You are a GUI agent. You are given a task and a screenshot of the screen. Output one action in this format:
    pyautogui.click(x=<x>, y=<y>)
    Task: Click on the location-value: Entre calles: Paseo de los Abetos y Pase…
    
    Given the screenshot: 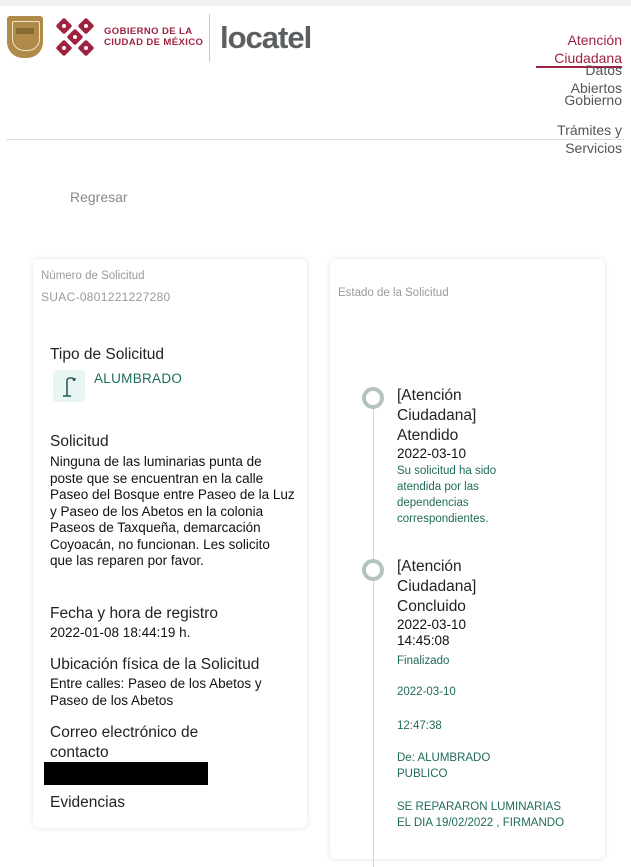 What is the action you would take?
    pyautogui.click(x=156, y=692)
    